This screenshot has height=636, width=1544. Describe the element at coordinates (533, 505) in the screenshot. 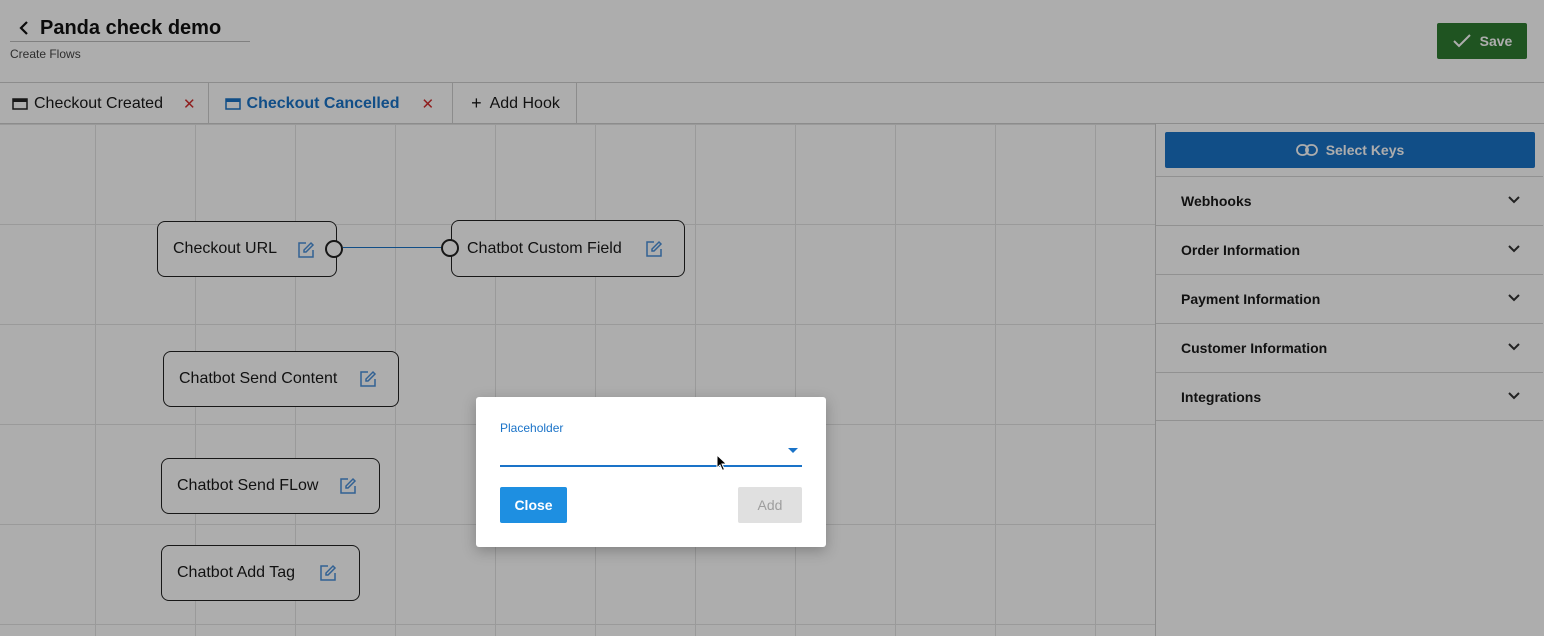

I see `close-button: Close` at that location.